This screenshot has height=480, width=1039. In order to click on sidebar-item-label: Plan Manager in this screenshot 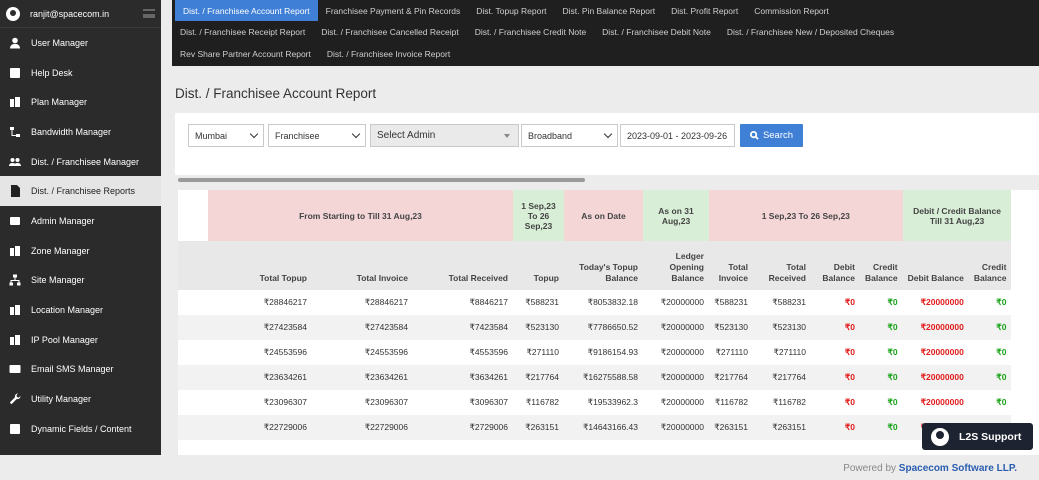, I will do `click(59, 102)`.